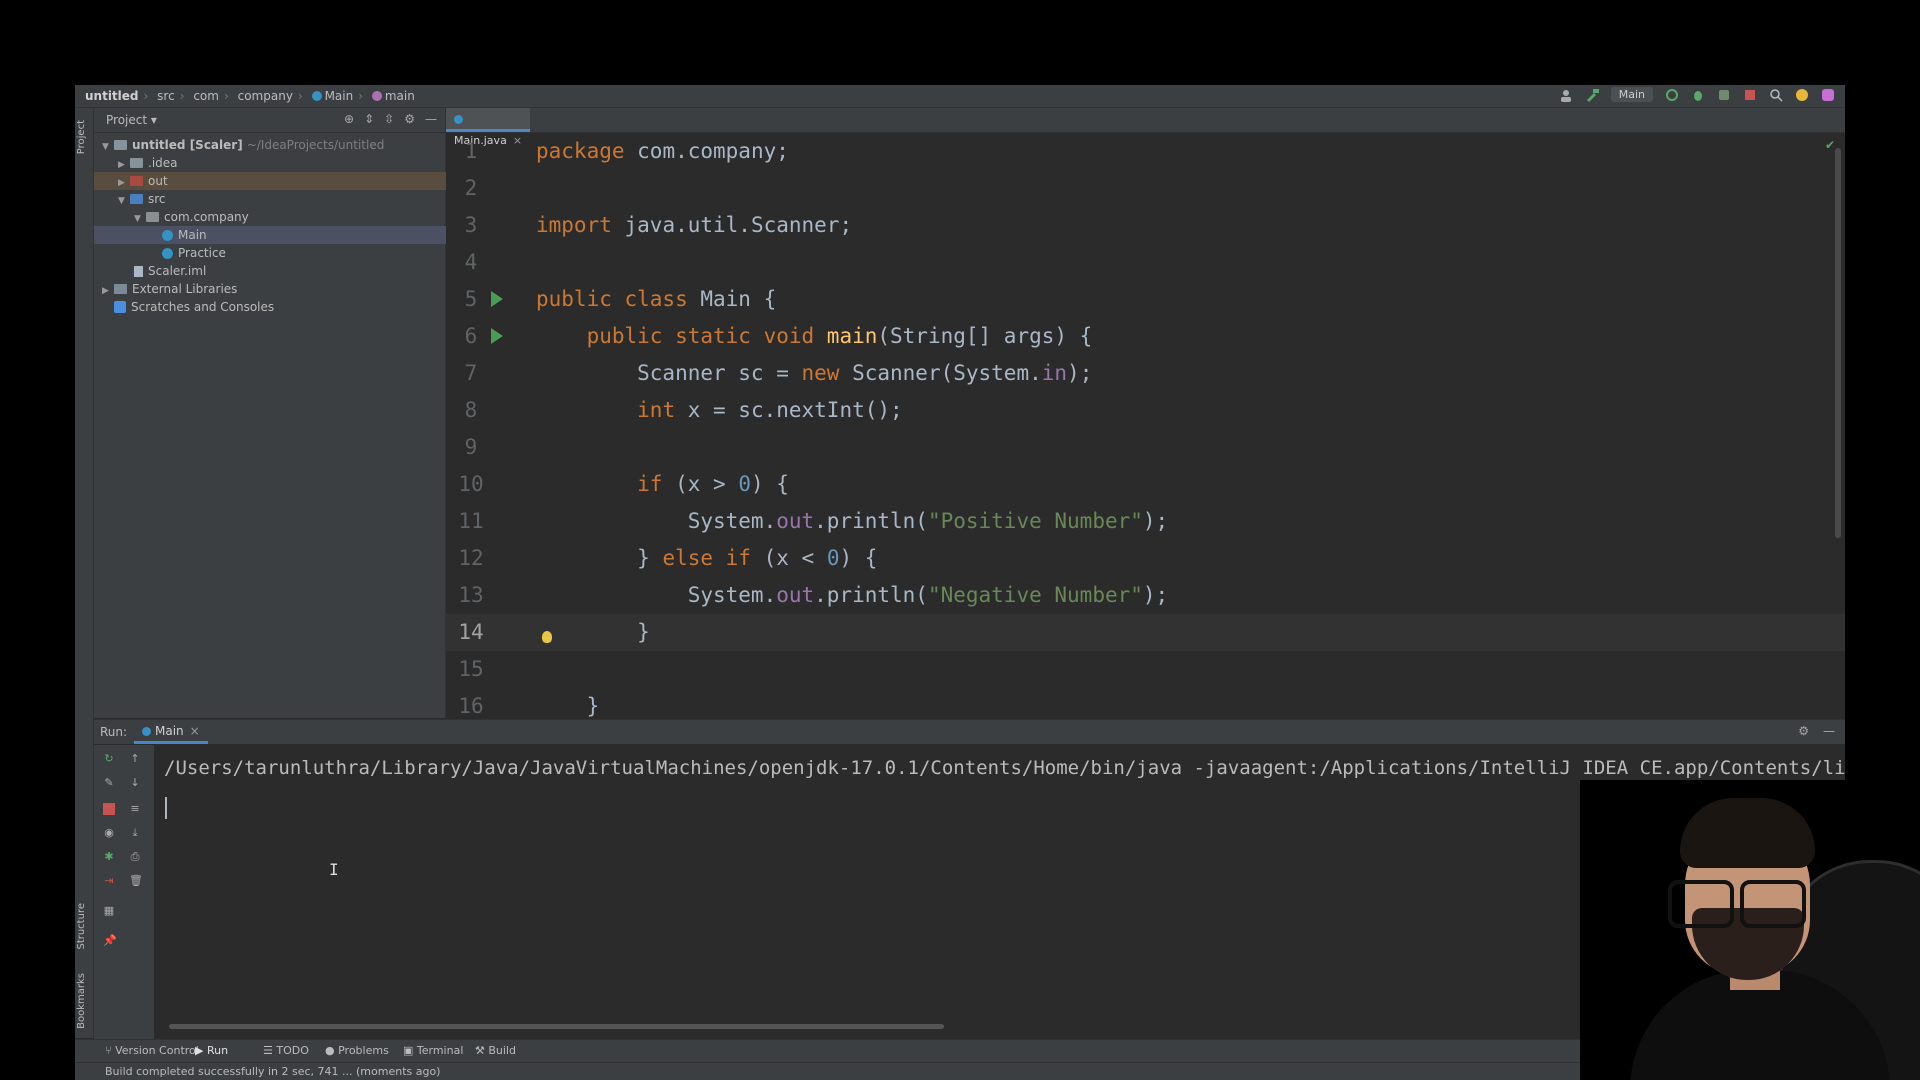  I want to click on project-view-select: Project ▾, so click(131, 120).